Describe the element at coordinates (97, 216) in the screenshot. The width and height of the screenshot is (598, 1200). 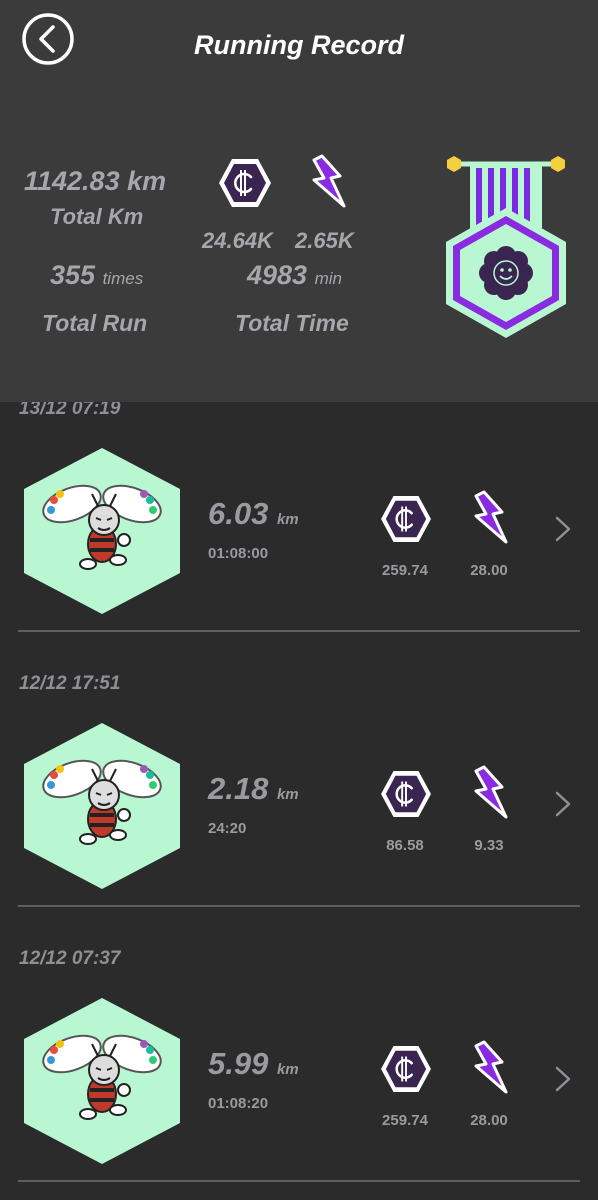
I see `total-km-label: Total Km` at that location.